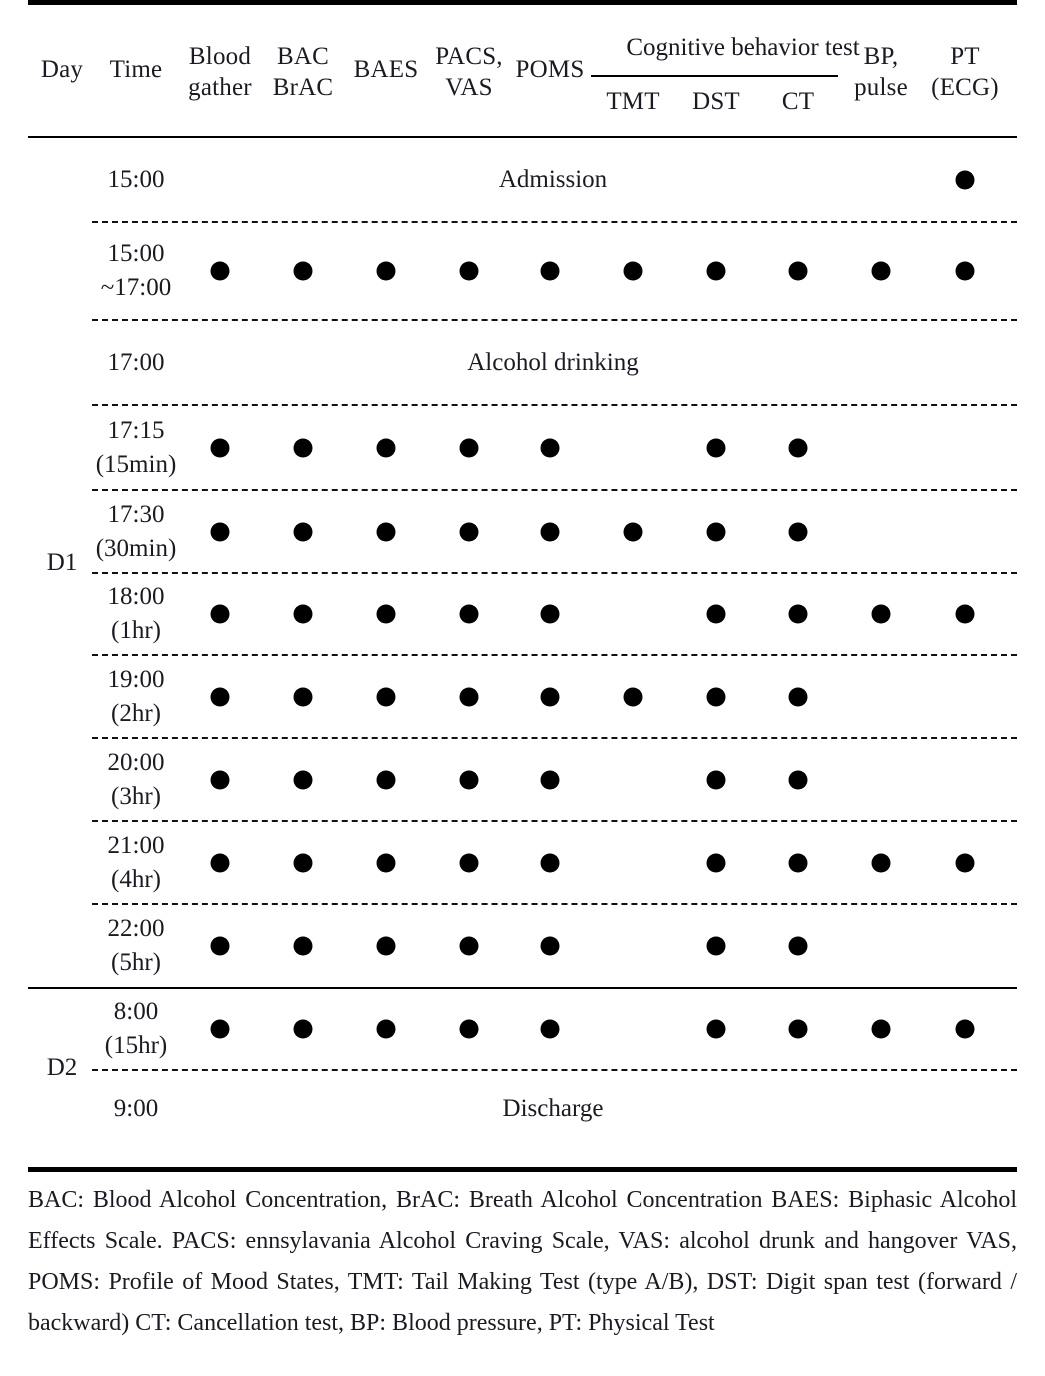  Describe the element at coordinates (303, 87) in the screenshot. I see `column-header-bac-brac-line2: BrAC` at that location.